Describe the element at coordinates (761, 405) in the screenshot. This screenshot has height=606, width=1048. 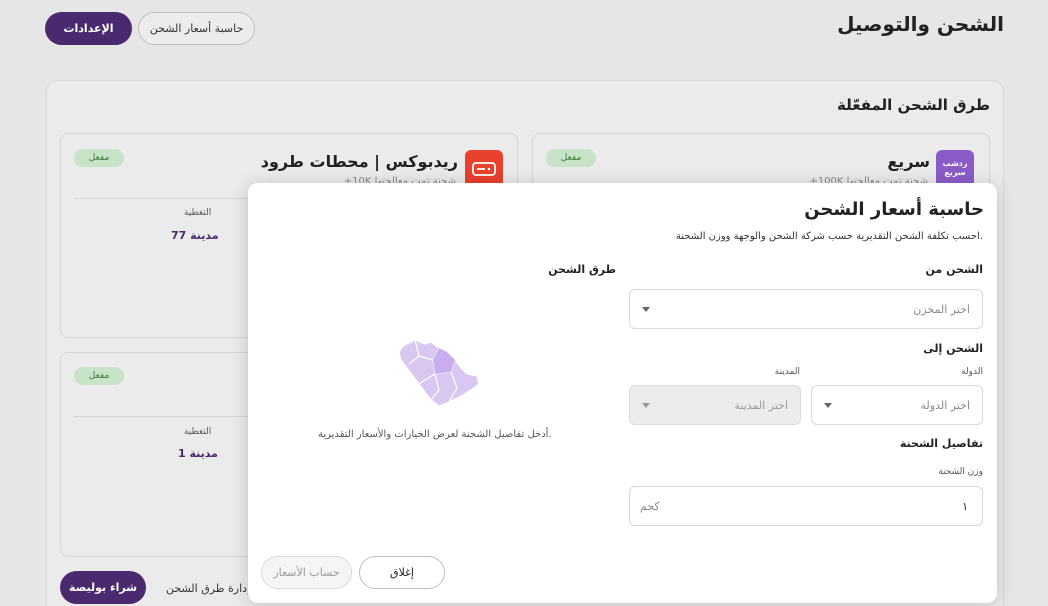
I see `city-select-value: اختر المدينة` at that location.